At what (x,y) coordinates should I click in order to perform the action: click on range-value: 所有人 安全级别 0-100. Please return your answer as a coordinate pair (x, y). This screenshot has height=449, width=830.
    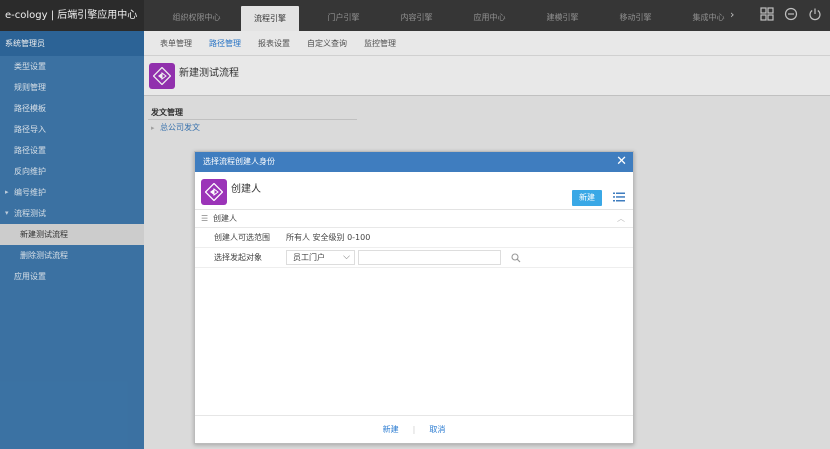
    Looking at the image, I should click on (328, 237).